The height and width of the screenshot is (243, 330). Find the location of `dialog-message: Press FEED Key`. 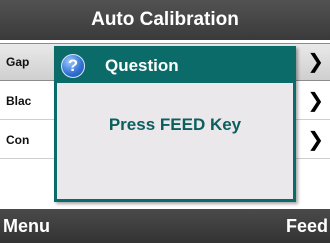

dialog-message: Press FEED Key is located at coordinates (175, 124).